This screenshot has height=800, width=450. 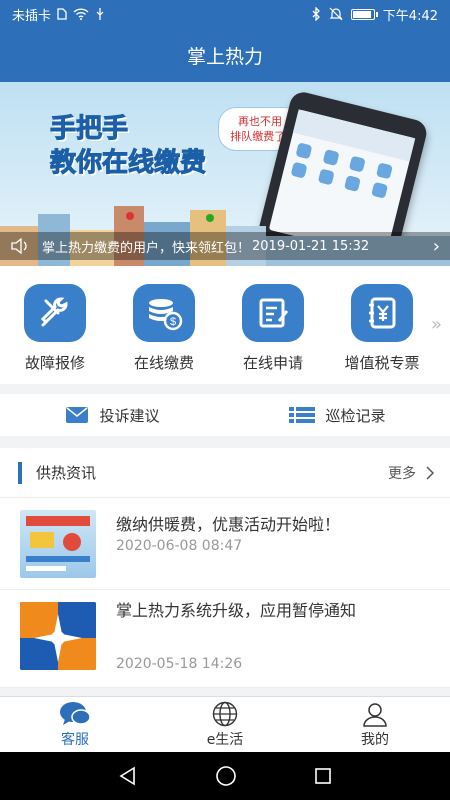 What do you see at coordinates (164, 313) in the screenshot?
I see `coin-stack-icon: $` at bounding box center [164, 313].